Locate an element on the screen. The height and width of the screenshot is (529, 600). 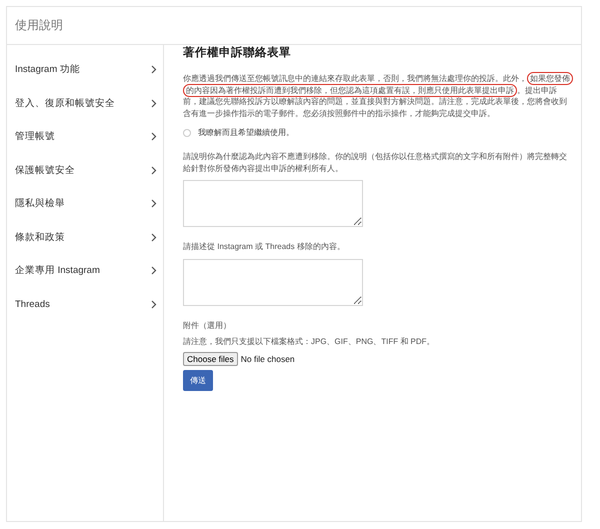
field-label: 請描述從 Instagram 或 Threads 移除的內容。 is located at coordinates (264, 246).